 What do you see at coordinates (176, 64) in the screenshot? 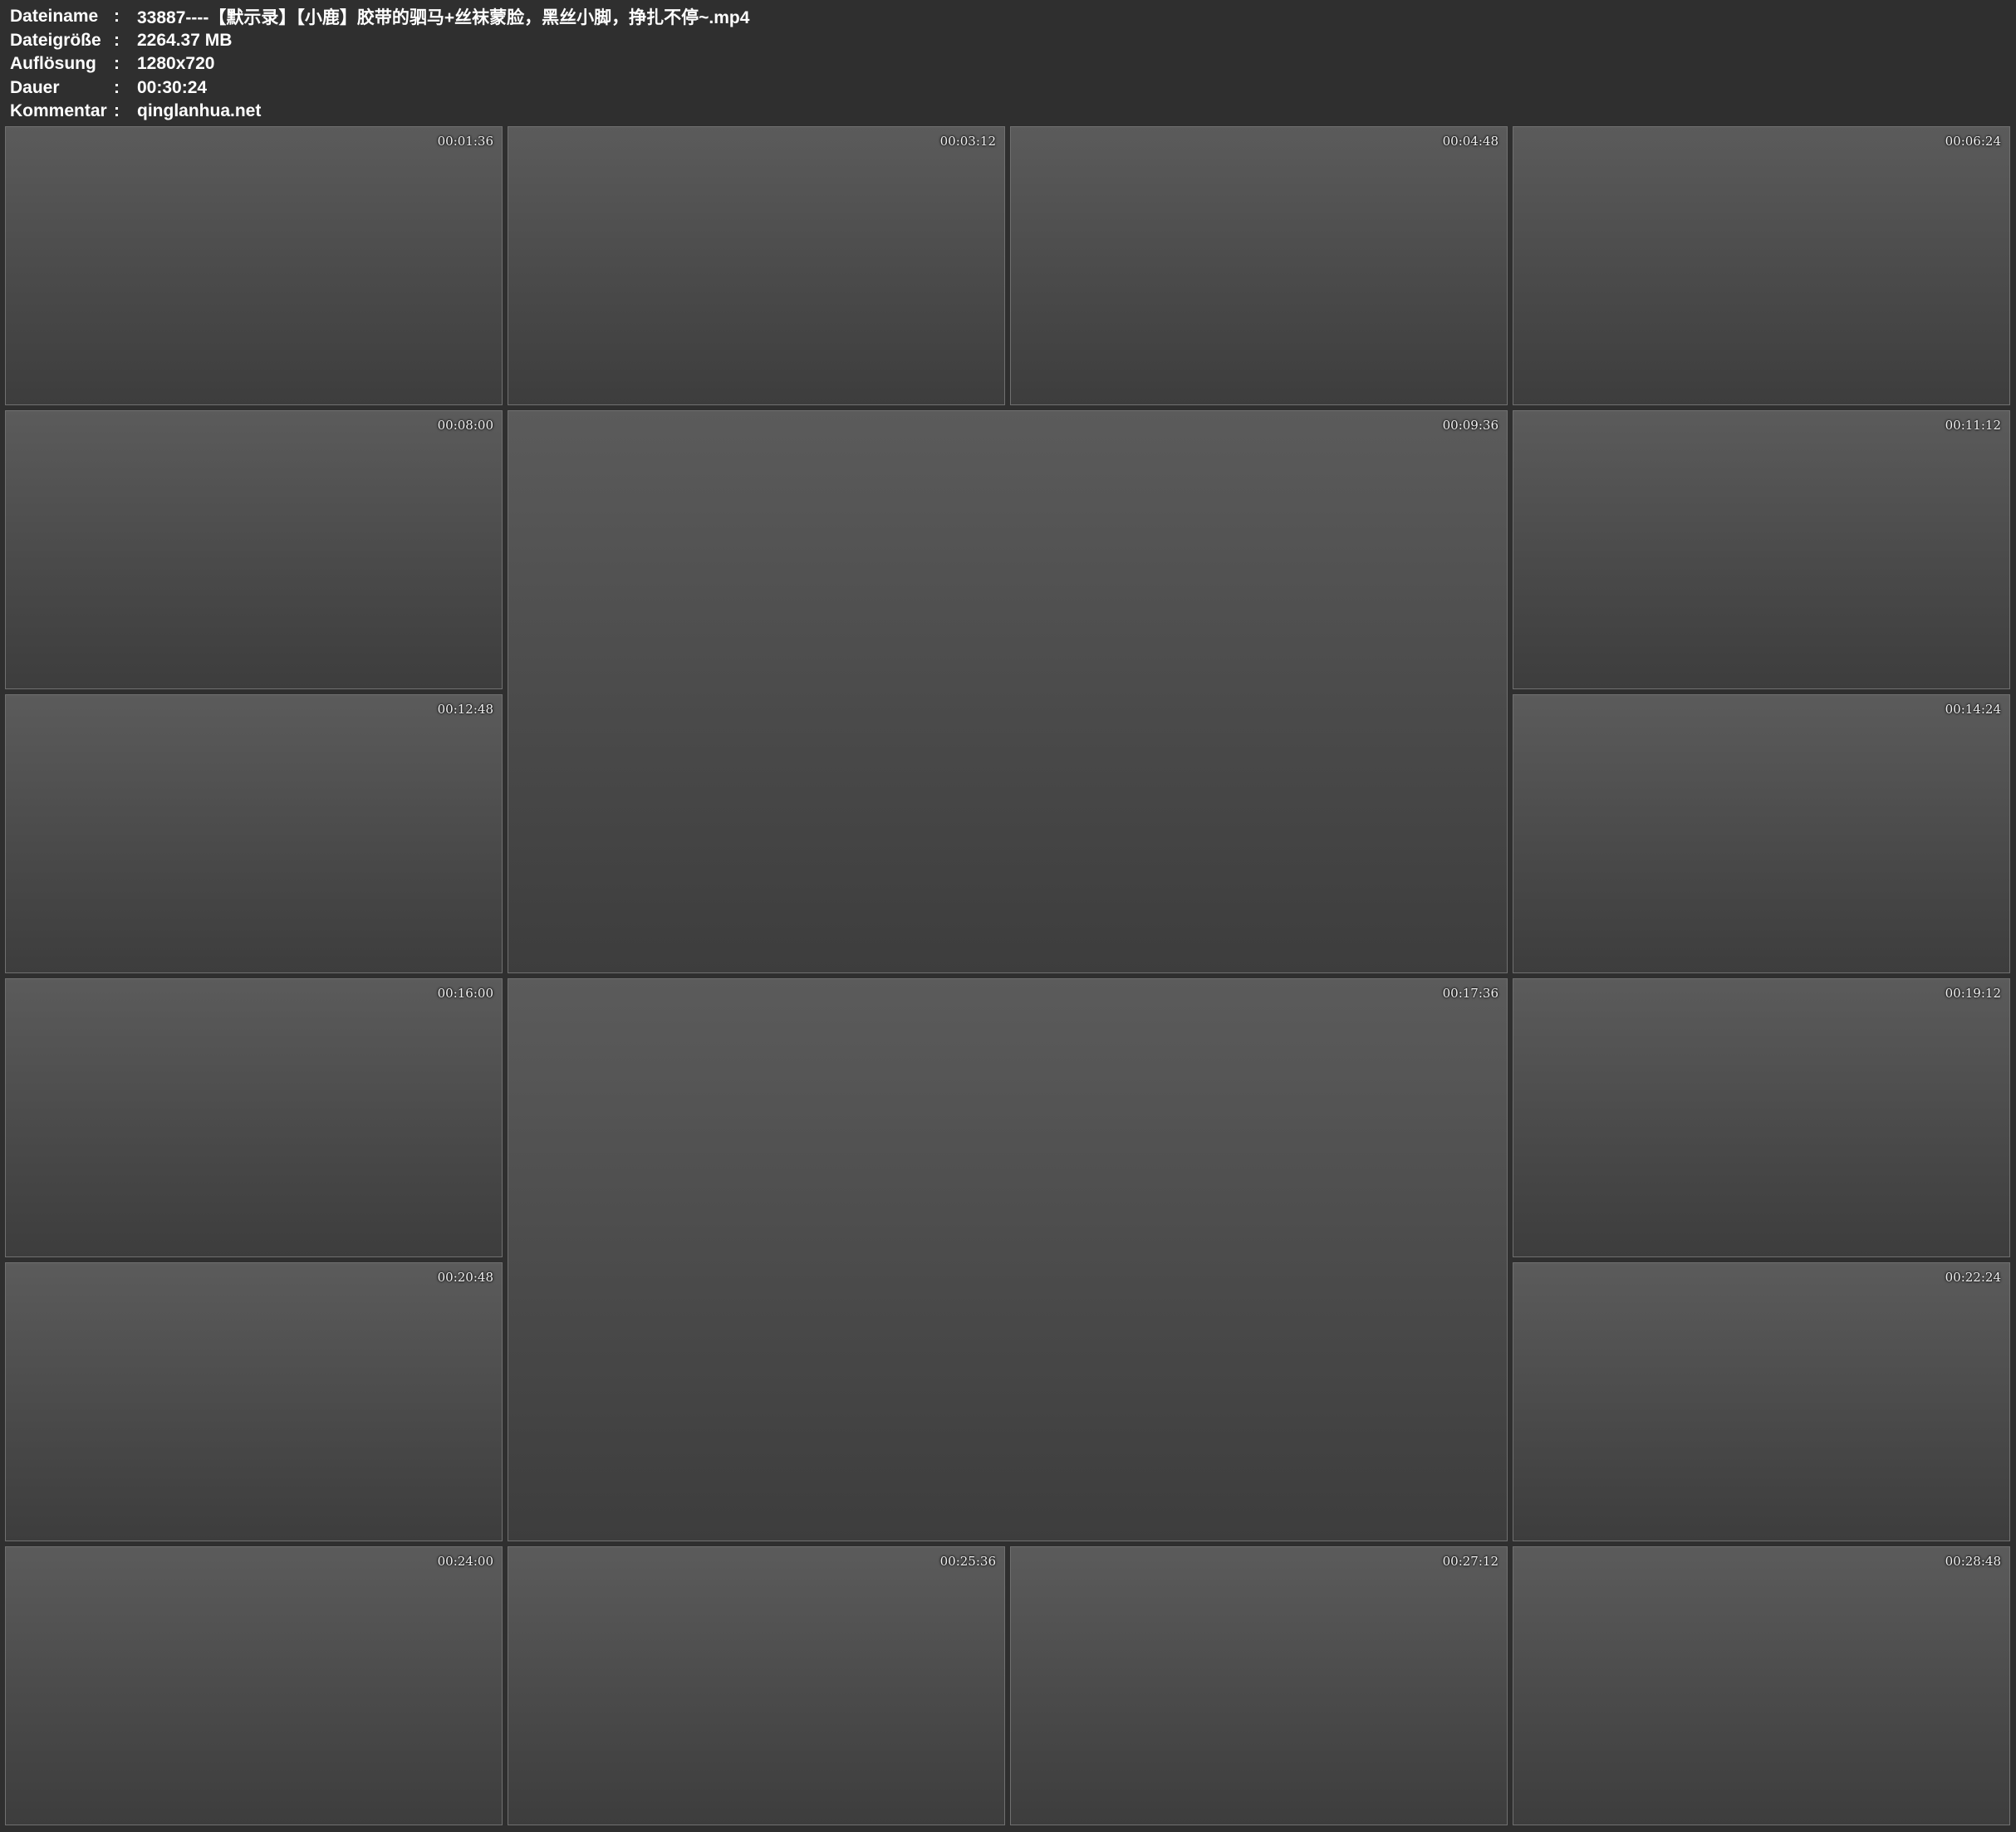
I see `resolution-value: 1280x720` at bounding box center [176, 64].